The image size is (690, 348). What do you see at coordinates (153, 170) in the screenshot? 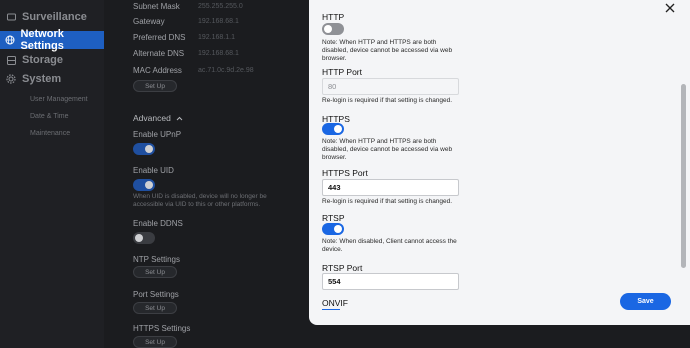
I see `uid-label: Enable UID` at bounding box center [153, 170].